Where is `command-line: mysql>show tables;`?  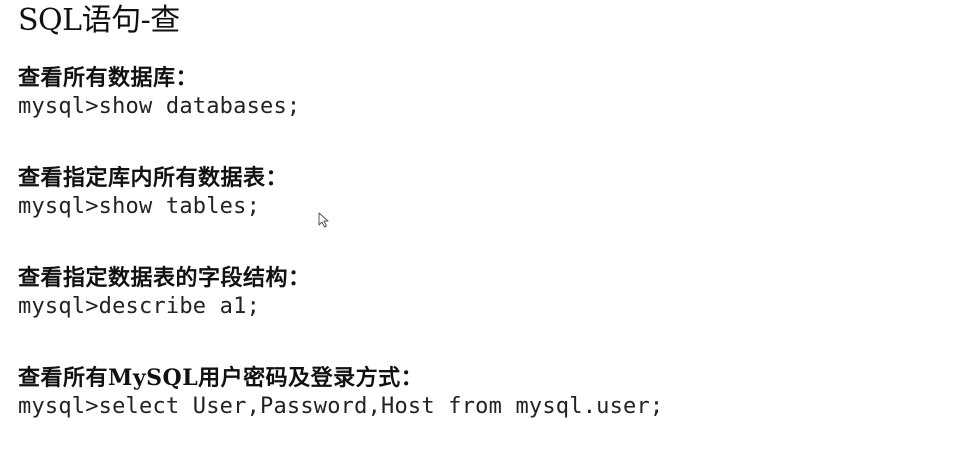 command-line: mysql>show tables; is located at coordinates (139, 206).